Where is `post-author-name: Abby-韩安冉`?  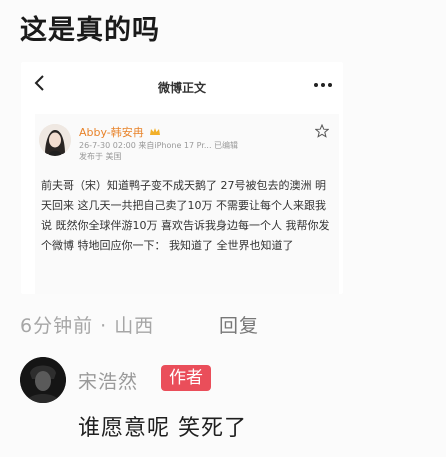
post-author-name: Abby-韩安冉 is located at coordinates (120, 132).